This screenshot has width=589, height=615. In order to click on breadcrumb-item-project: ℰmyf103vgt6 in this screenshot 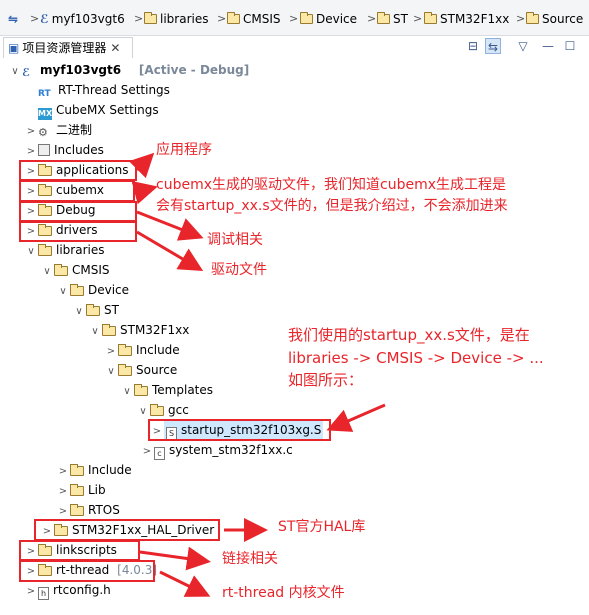, I will do `click(82, 19)`.